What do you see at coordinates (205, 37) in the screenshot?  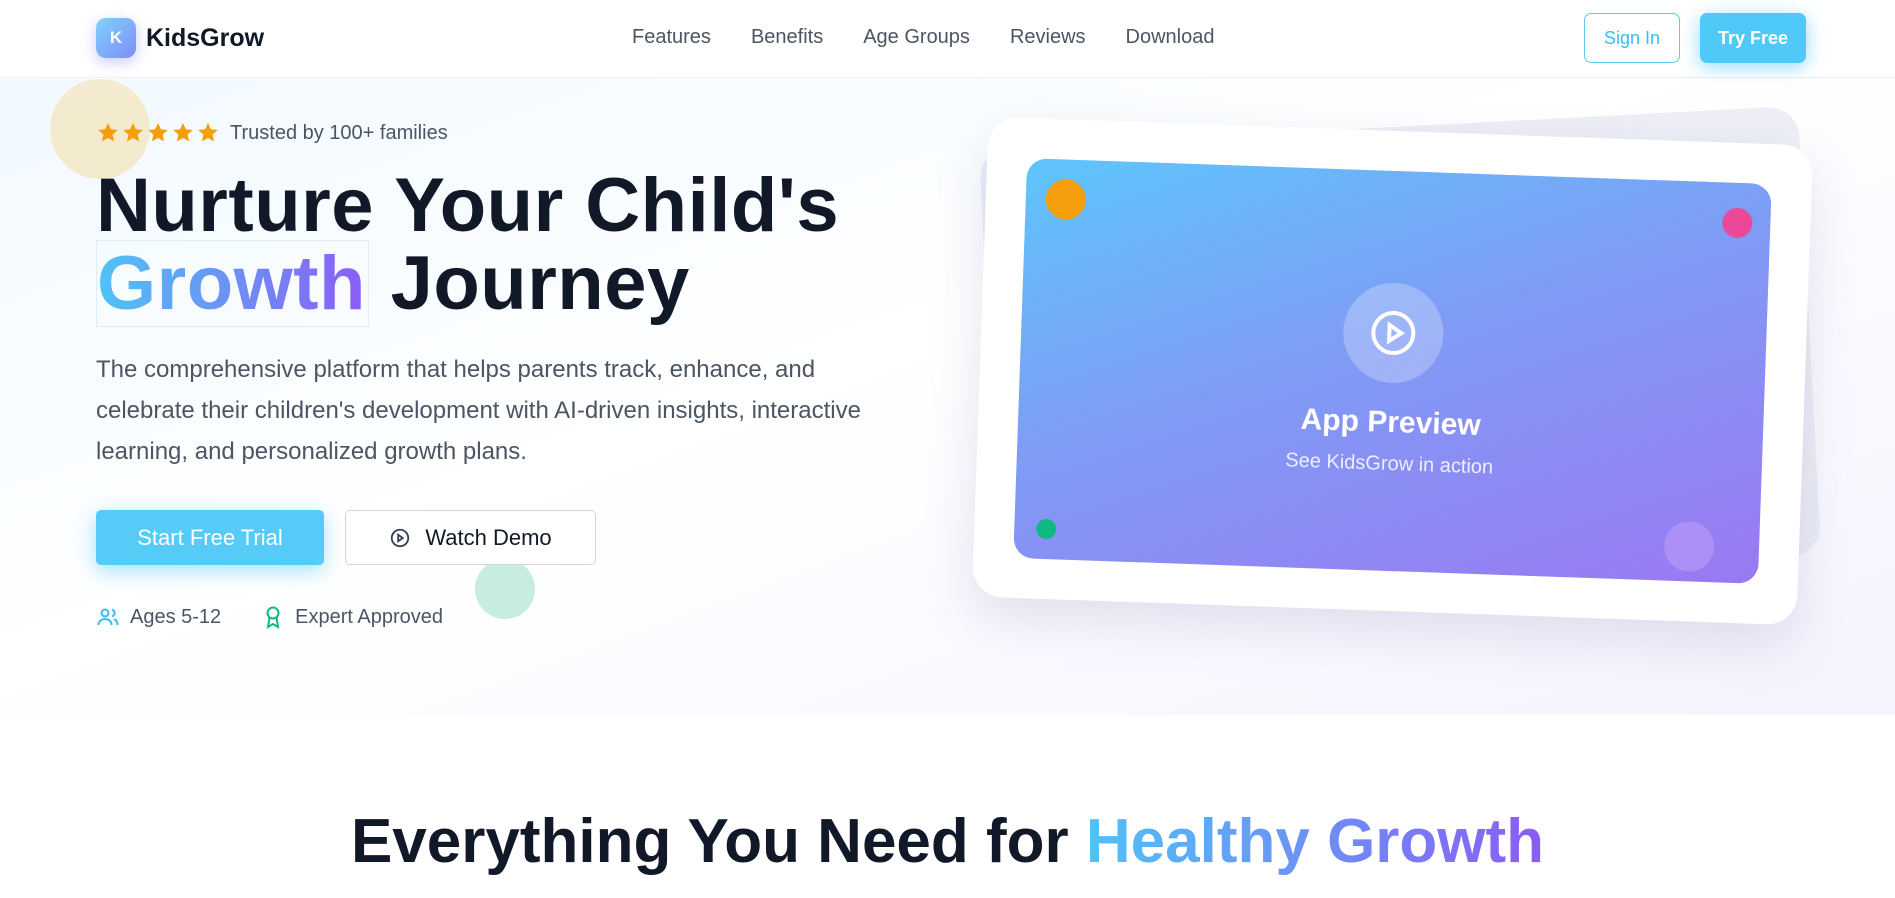 I see `brand-name: KidsGrow` at bounding box center [205, 37].